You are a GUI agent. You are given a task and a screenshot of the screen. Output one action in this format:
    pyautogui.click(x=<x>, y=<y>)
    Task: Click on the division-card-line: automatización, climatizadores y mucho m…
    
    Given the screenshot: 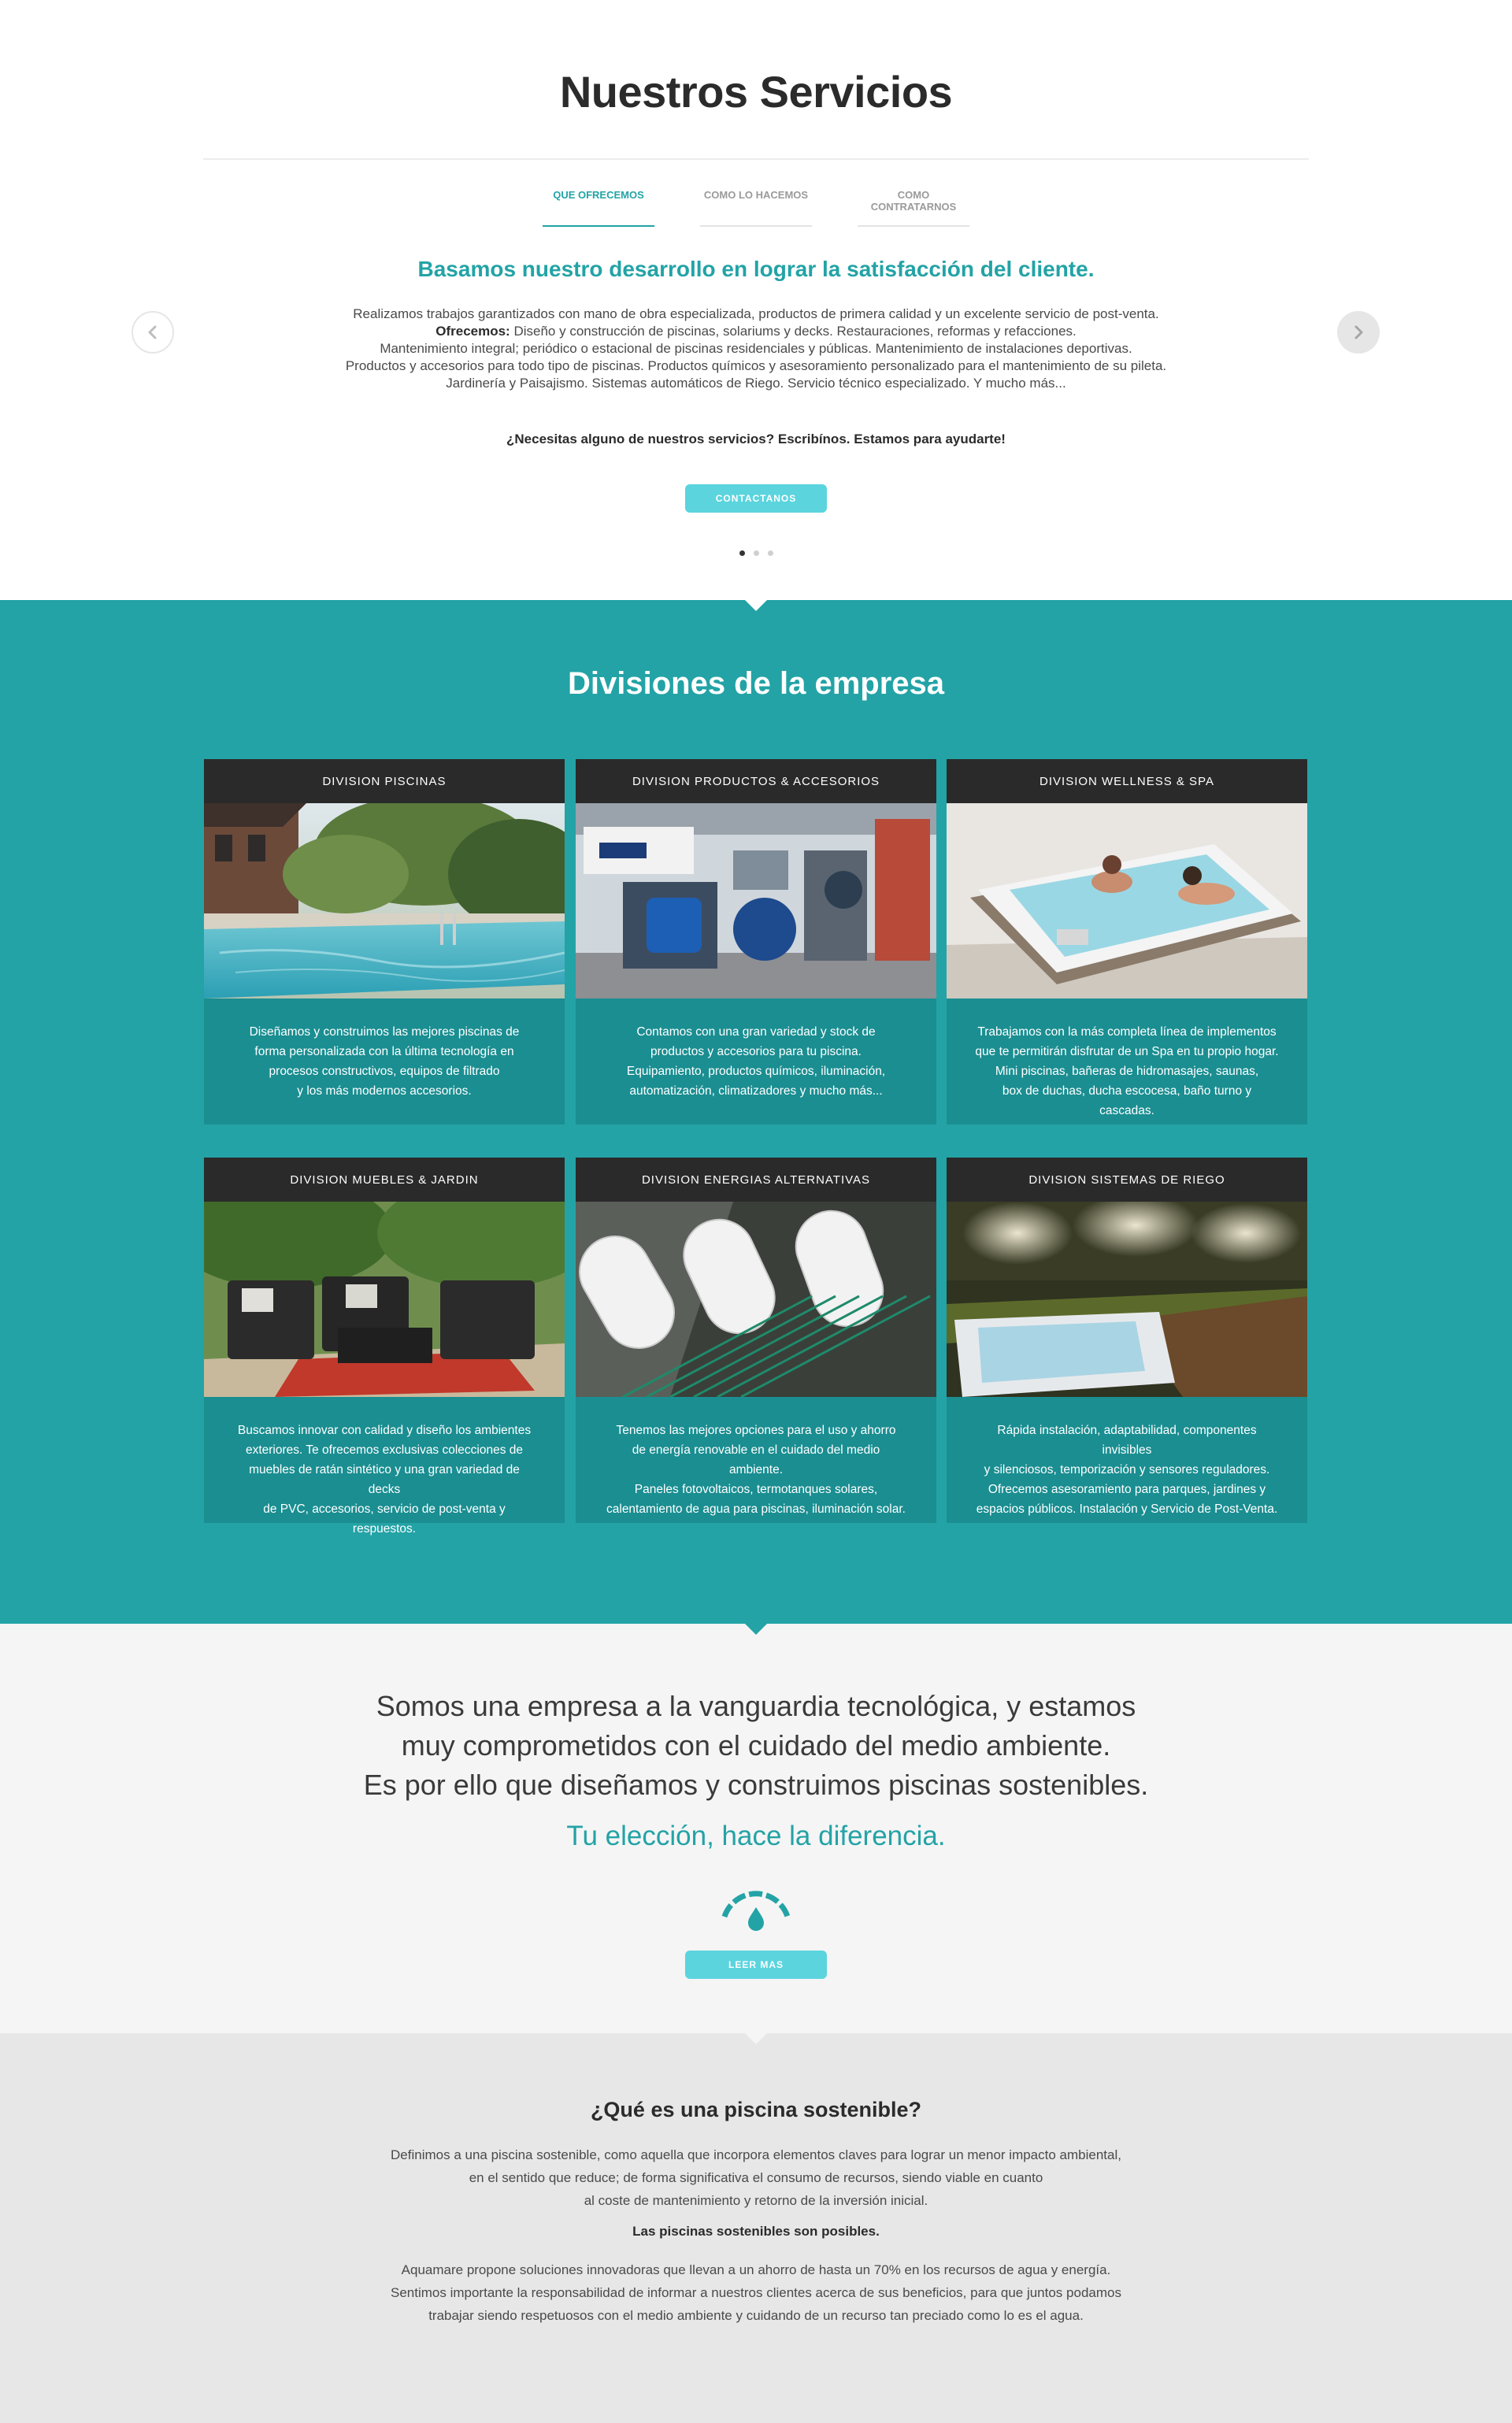 What is the action you would take?
    pyautogui.click(x=756, y=1091)
    